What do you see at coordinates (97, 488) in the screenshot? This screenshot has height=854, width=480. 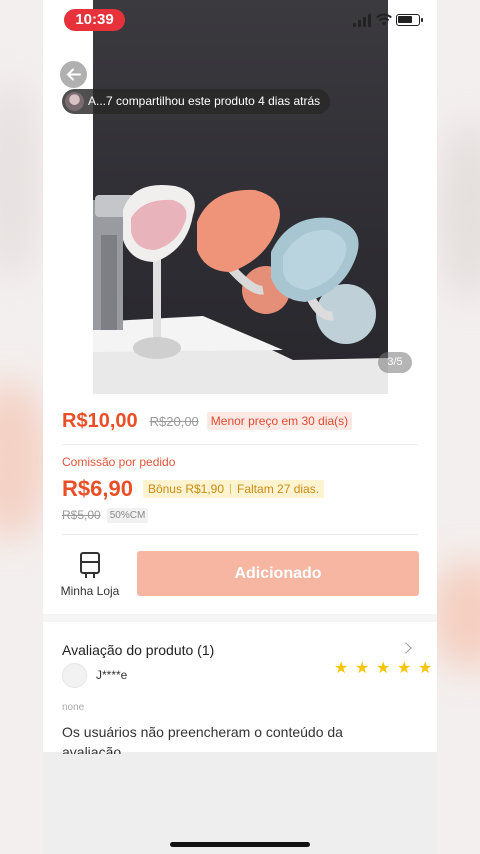 I see `commission-value: R$6,90` at bounding box center [97, 488].